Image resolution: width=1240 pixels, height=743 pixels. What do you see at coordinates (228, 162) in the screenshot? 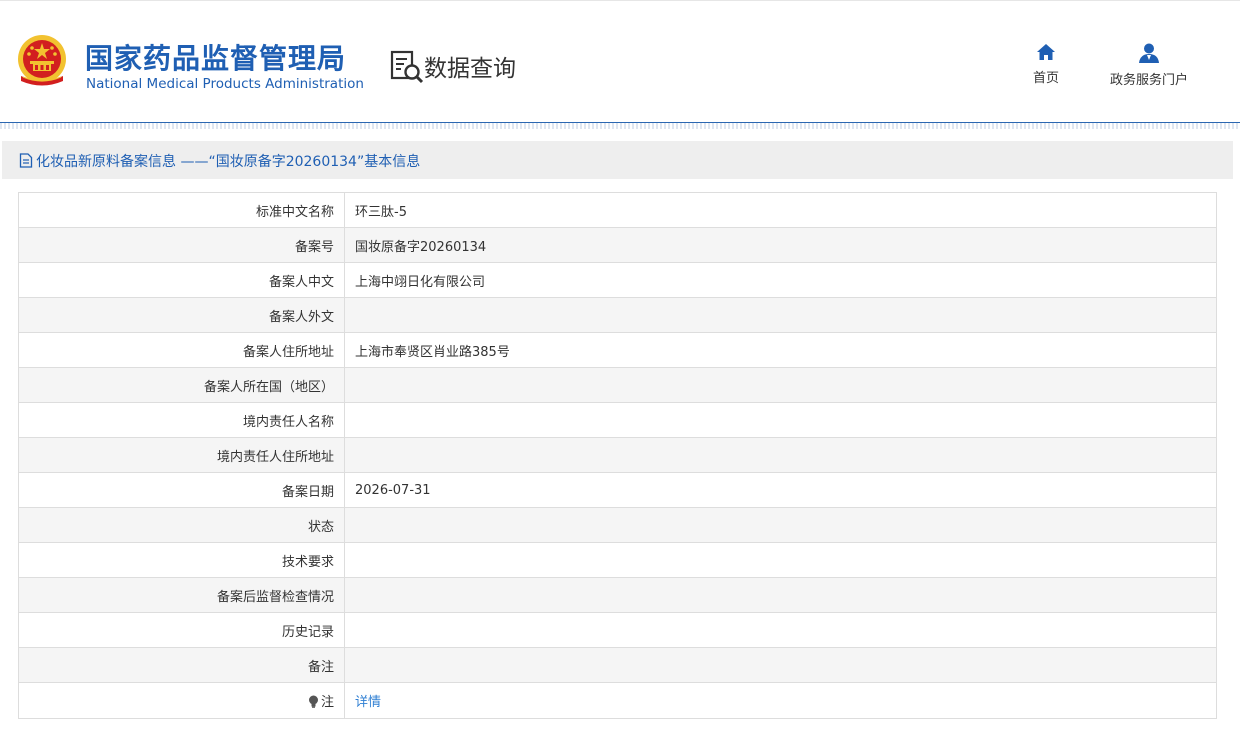
I see `record-title: 化妆品新原料备案信息 ——“国妆原备字20260134”基本信息` at bounding box center [228, 162].